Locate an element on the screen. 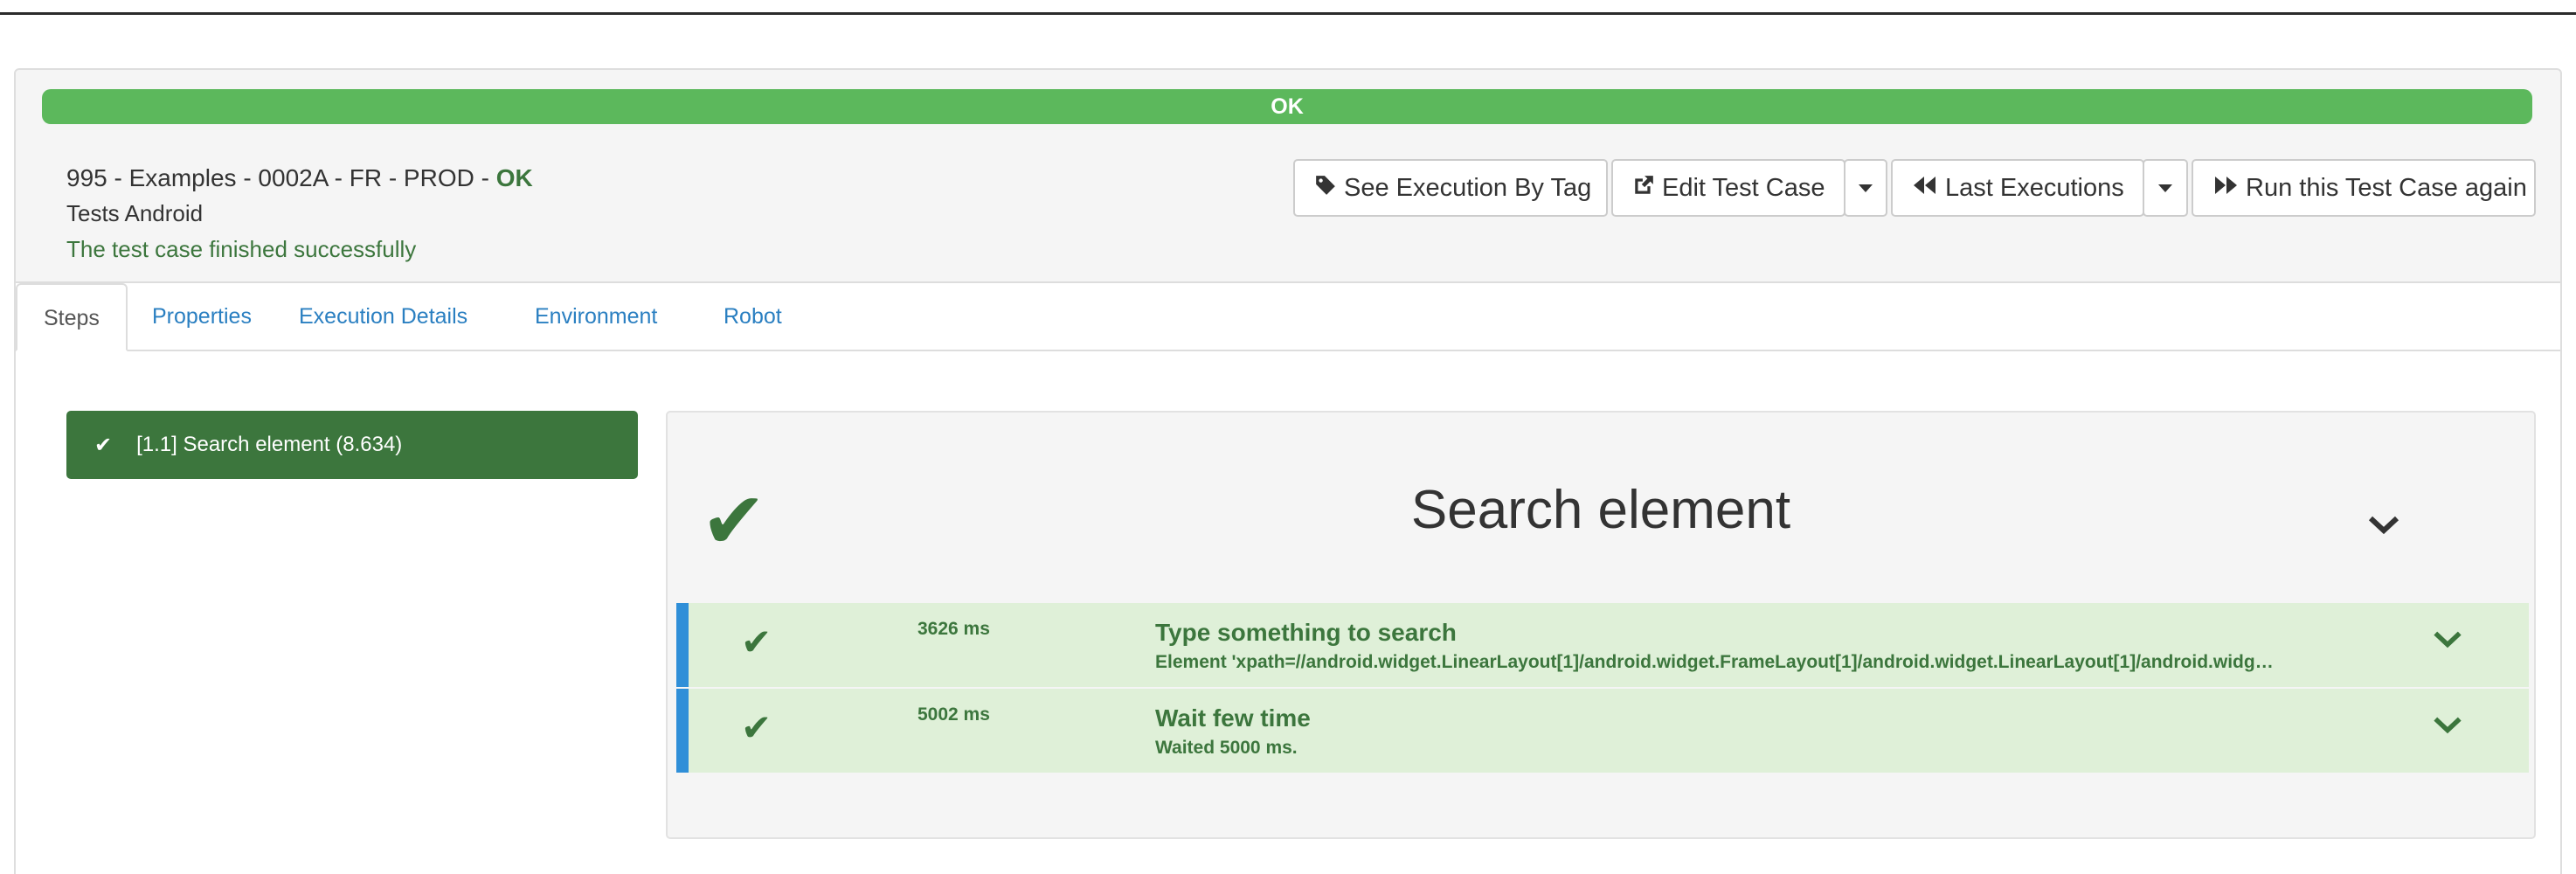  last-executions-dropdown is located at coordinates (2165, 188).